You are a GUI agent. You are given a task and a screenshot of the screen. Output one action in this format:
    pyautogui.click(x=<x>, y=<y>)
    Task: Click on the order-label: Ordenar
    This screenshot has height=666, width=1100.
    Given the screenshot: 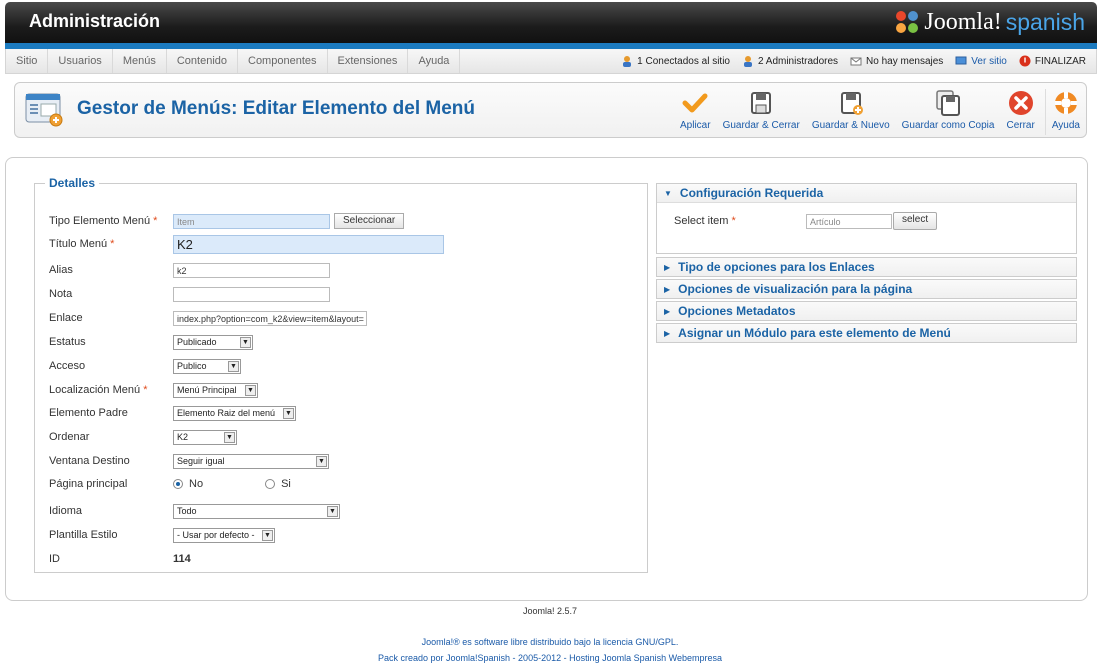 What is the action you would take?
    pyautogui.click(x=69, y=437)
    